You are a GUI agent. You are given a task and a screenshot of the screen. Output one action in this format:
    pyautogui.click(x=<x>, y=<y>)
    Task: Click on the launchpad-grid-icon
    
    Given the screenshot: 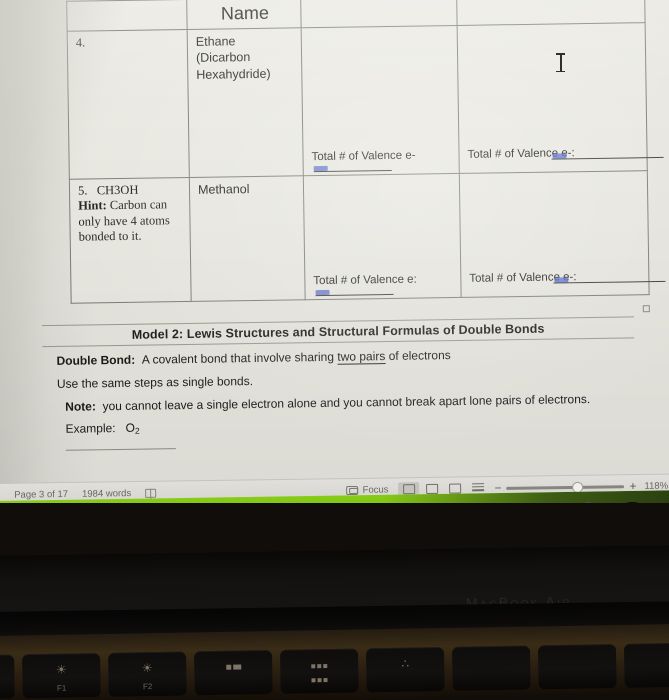 What is the action you would take?
    pyautogui.click(x=319, y=672)
    